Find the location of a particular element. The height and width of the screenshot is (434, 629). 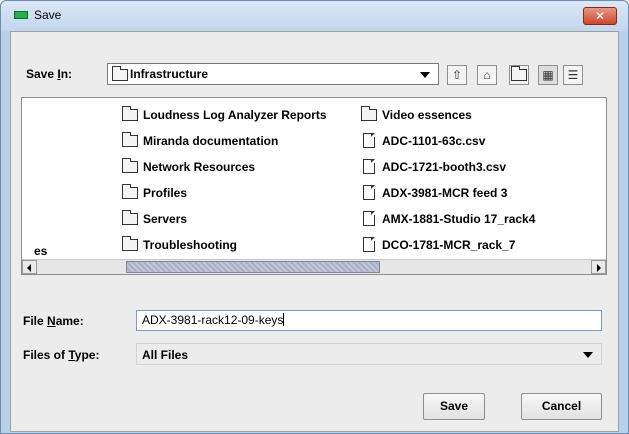

list-item: Network Resources is located at coordinates (189, 166).